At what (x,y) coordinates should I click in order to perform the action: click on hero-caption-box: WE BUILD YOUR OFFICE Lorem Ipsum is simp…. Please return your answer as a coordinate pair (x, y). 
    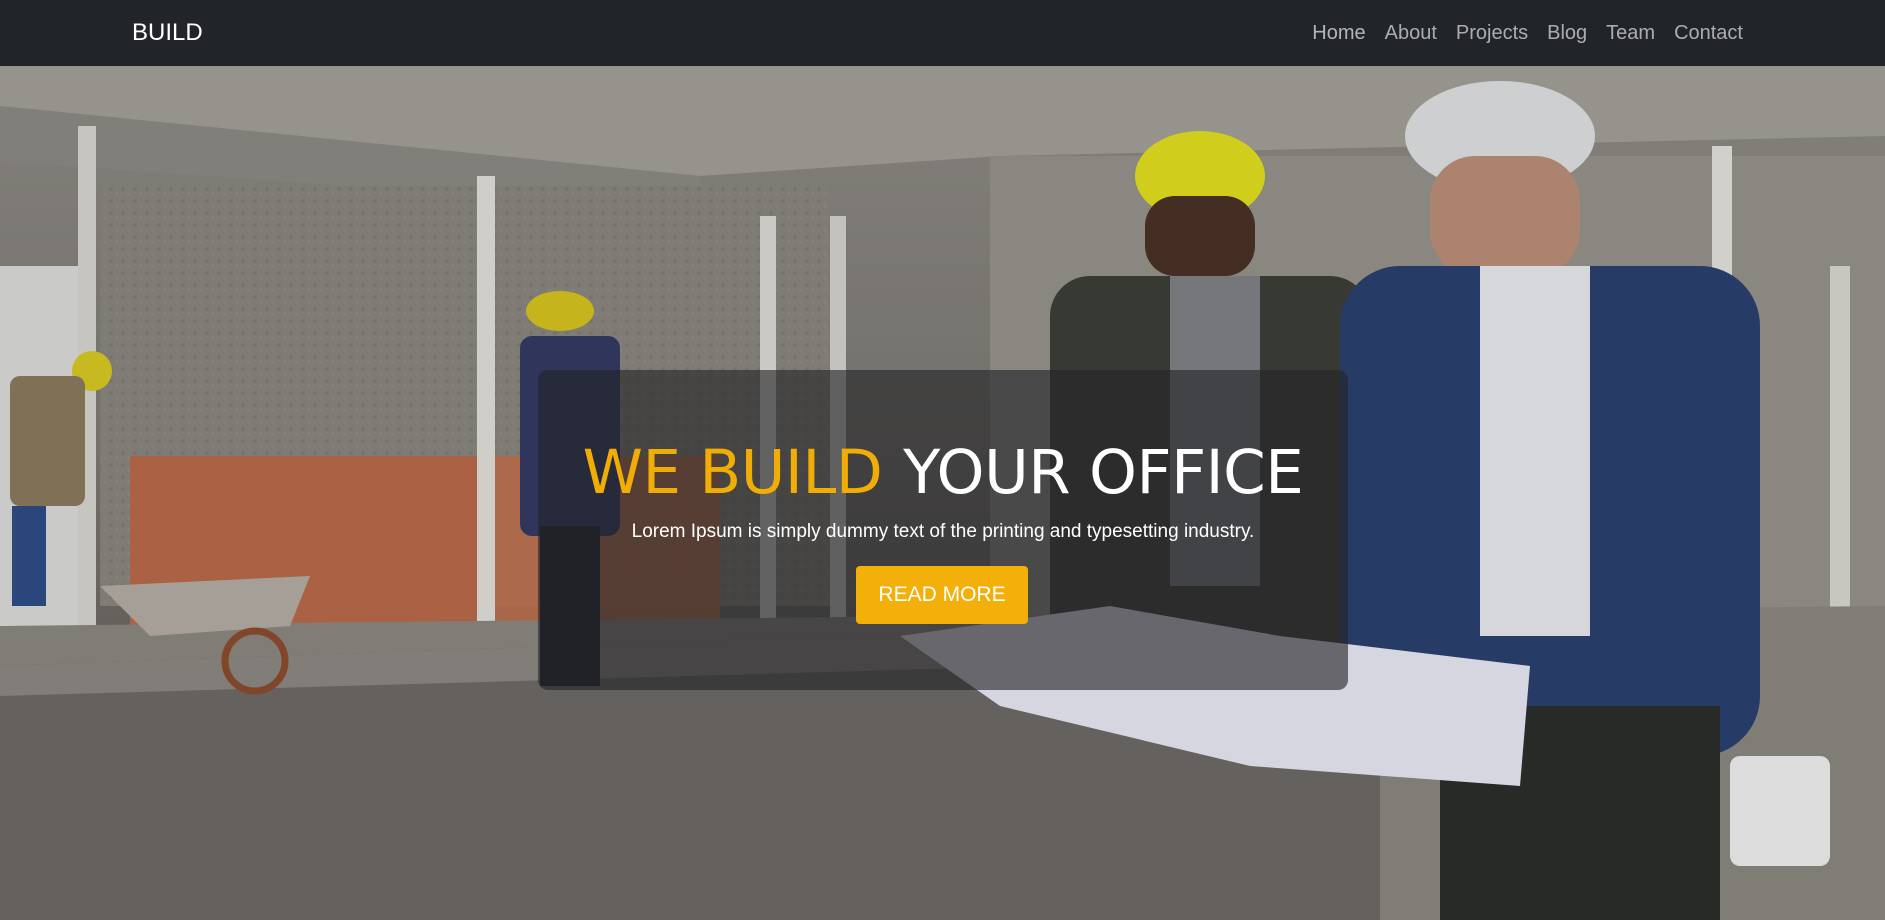
    Looking at the image, I should click on (943, 530).